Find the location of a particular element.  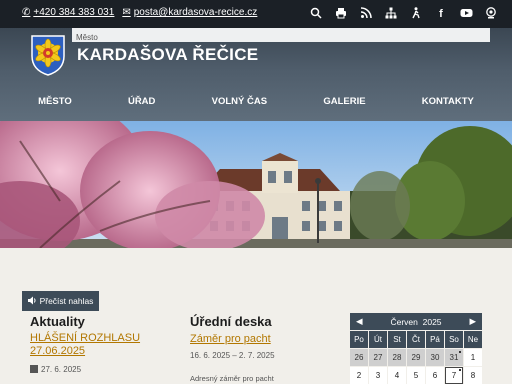

calendar-day: 6 is located at coordinates (435, 375).